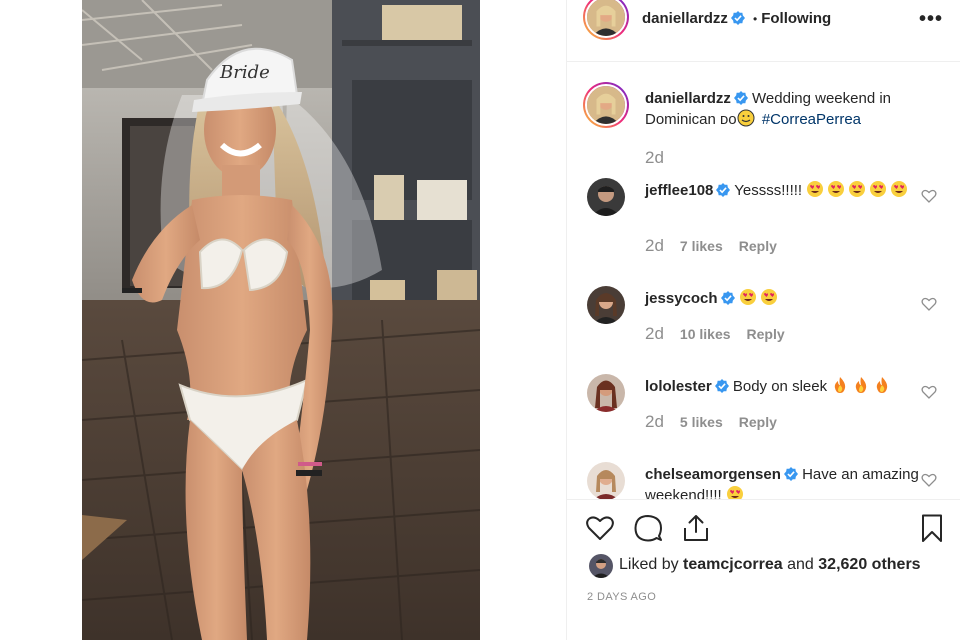 This screenshot has height=641, width=960. I want to click on comment-text: jefflee108 Yessss!!!!!, so click(782, 190).